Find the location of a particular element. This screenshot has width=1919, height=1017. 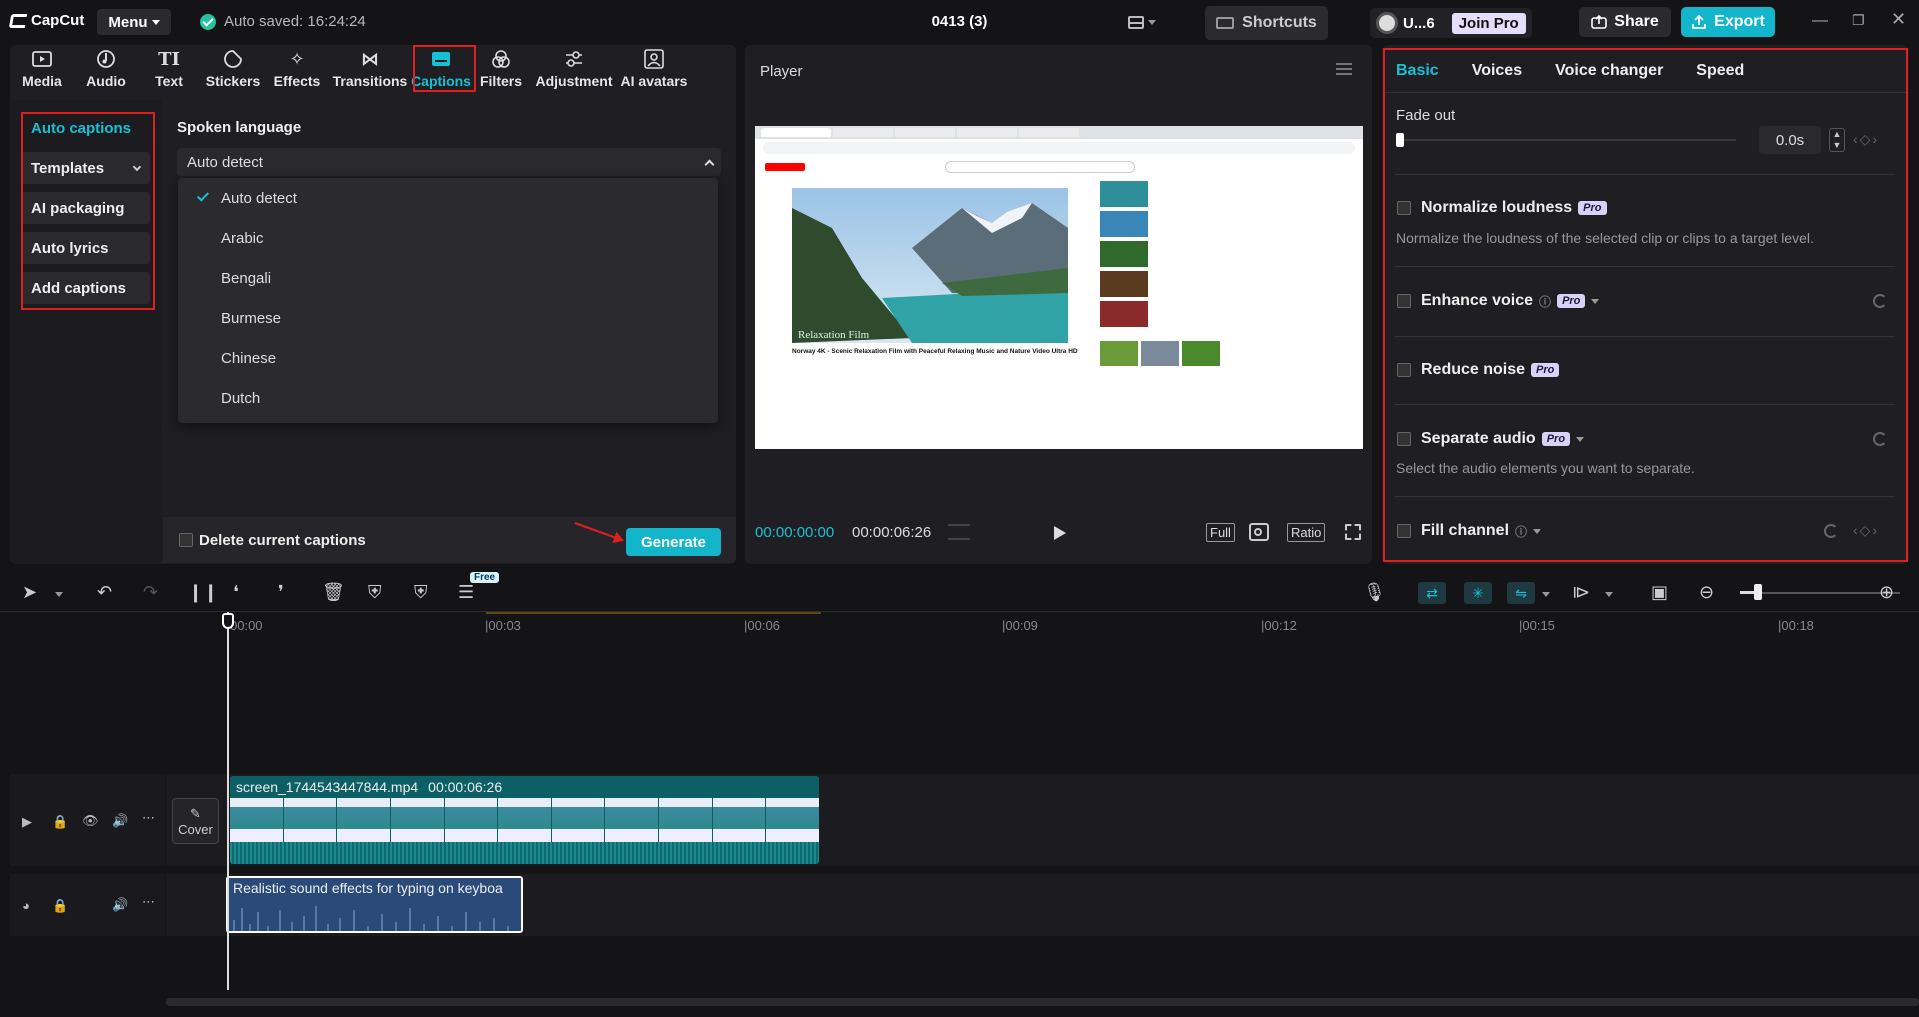

video-clip: screen_1744543447844.mp400:00:06:26 is located at coordinates (524, 820).